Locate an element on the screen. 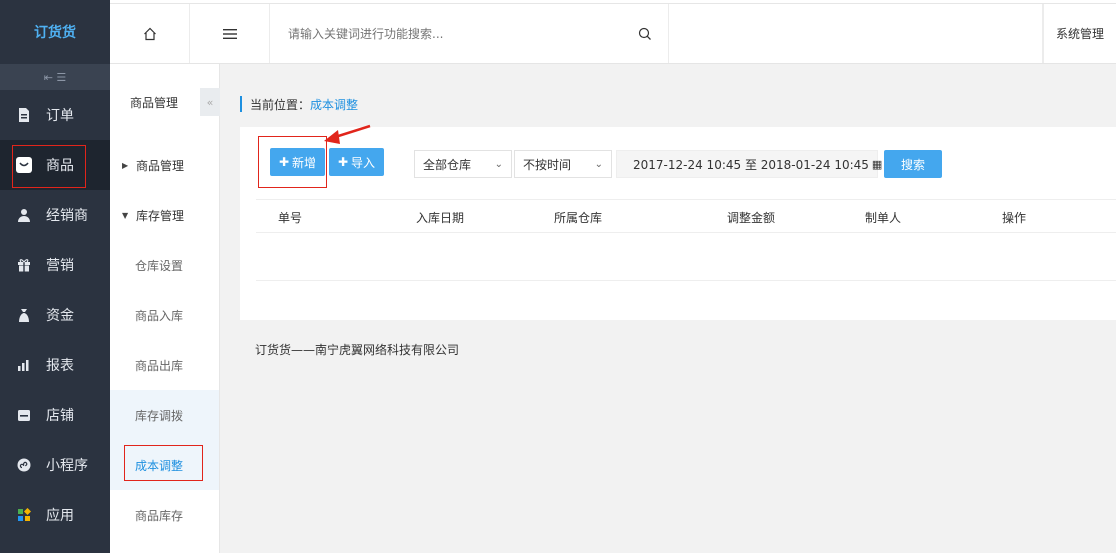  warehouse-select-value: 全部仓库 is located at coordinates (447, 164).